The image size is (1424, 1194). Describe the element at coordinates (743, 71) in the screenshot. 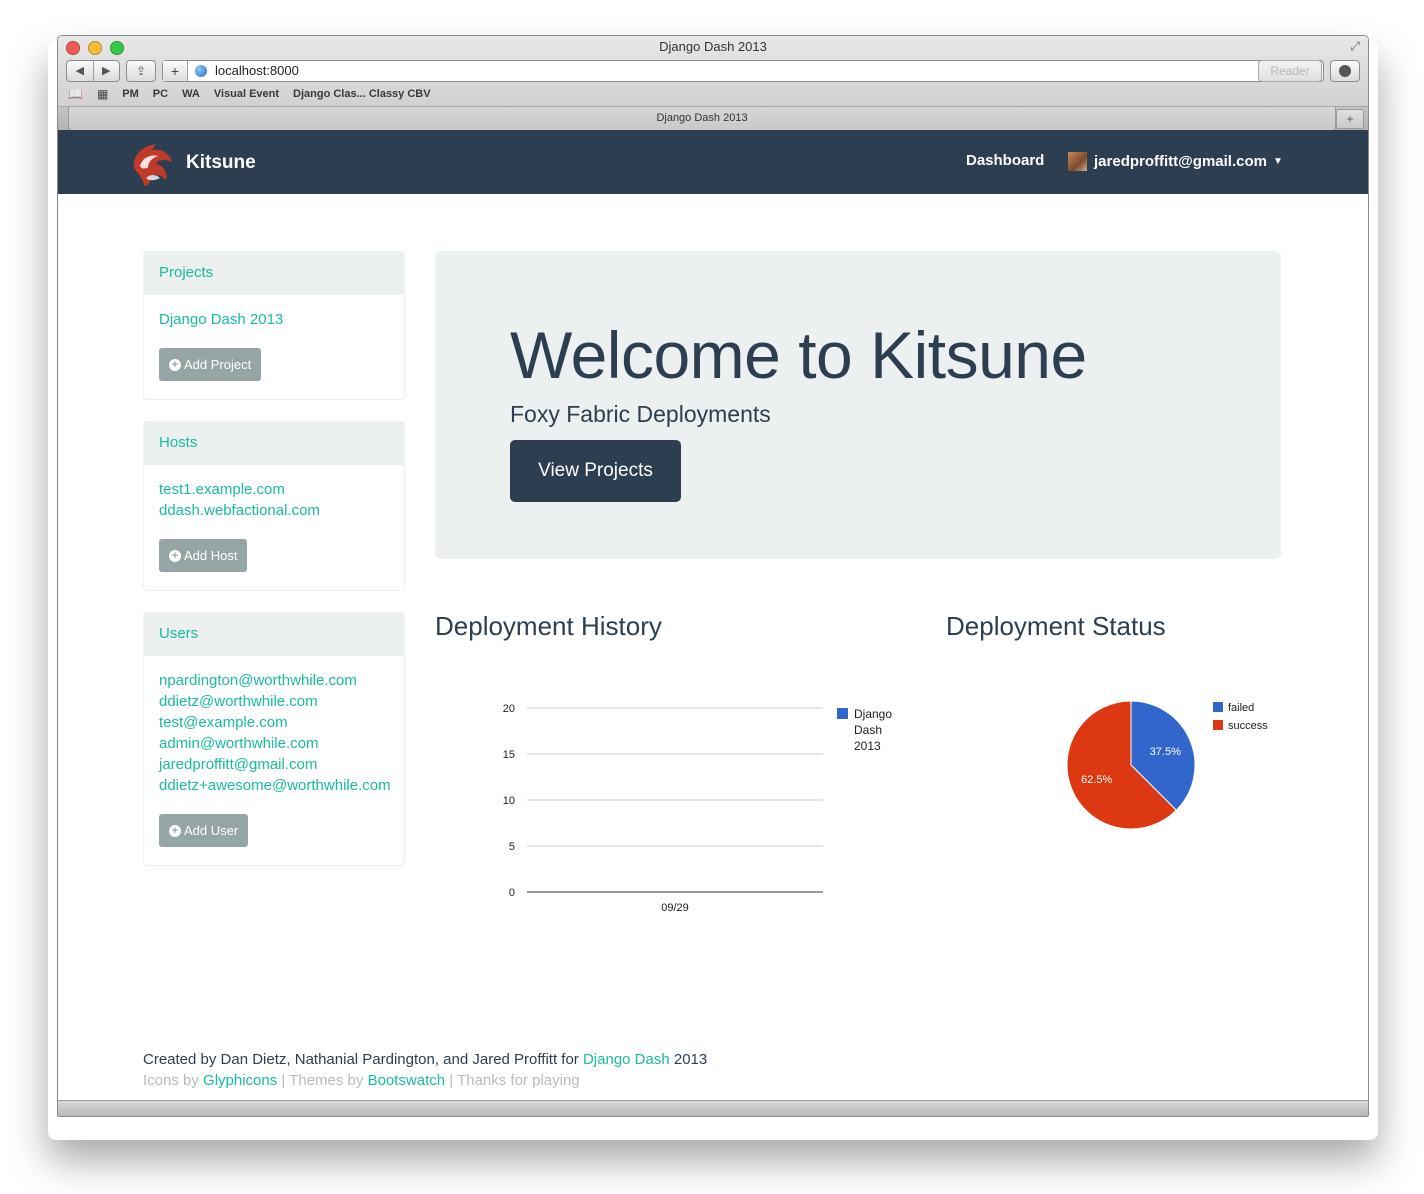

I see `address-bar: + localhost:8000 ↻` at that location.